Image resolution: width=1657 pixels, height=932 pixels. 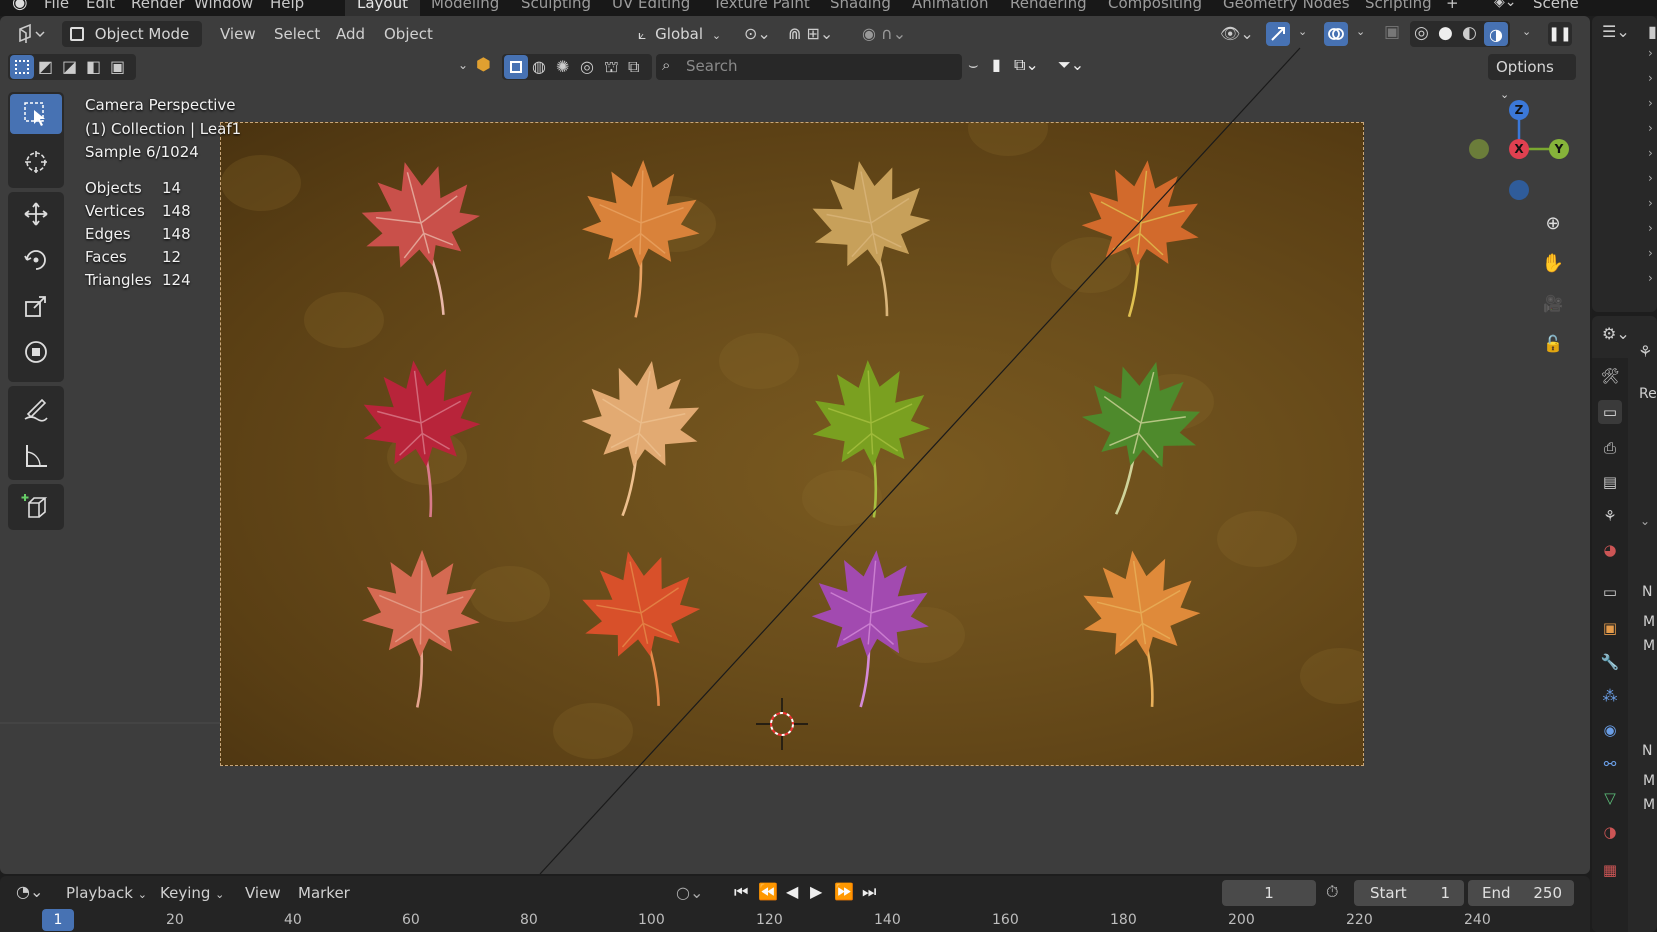 What do you see at coordinates (287, 6) in the screenshot?
I see `menu-help: Help` at bounding box center [287, 6].